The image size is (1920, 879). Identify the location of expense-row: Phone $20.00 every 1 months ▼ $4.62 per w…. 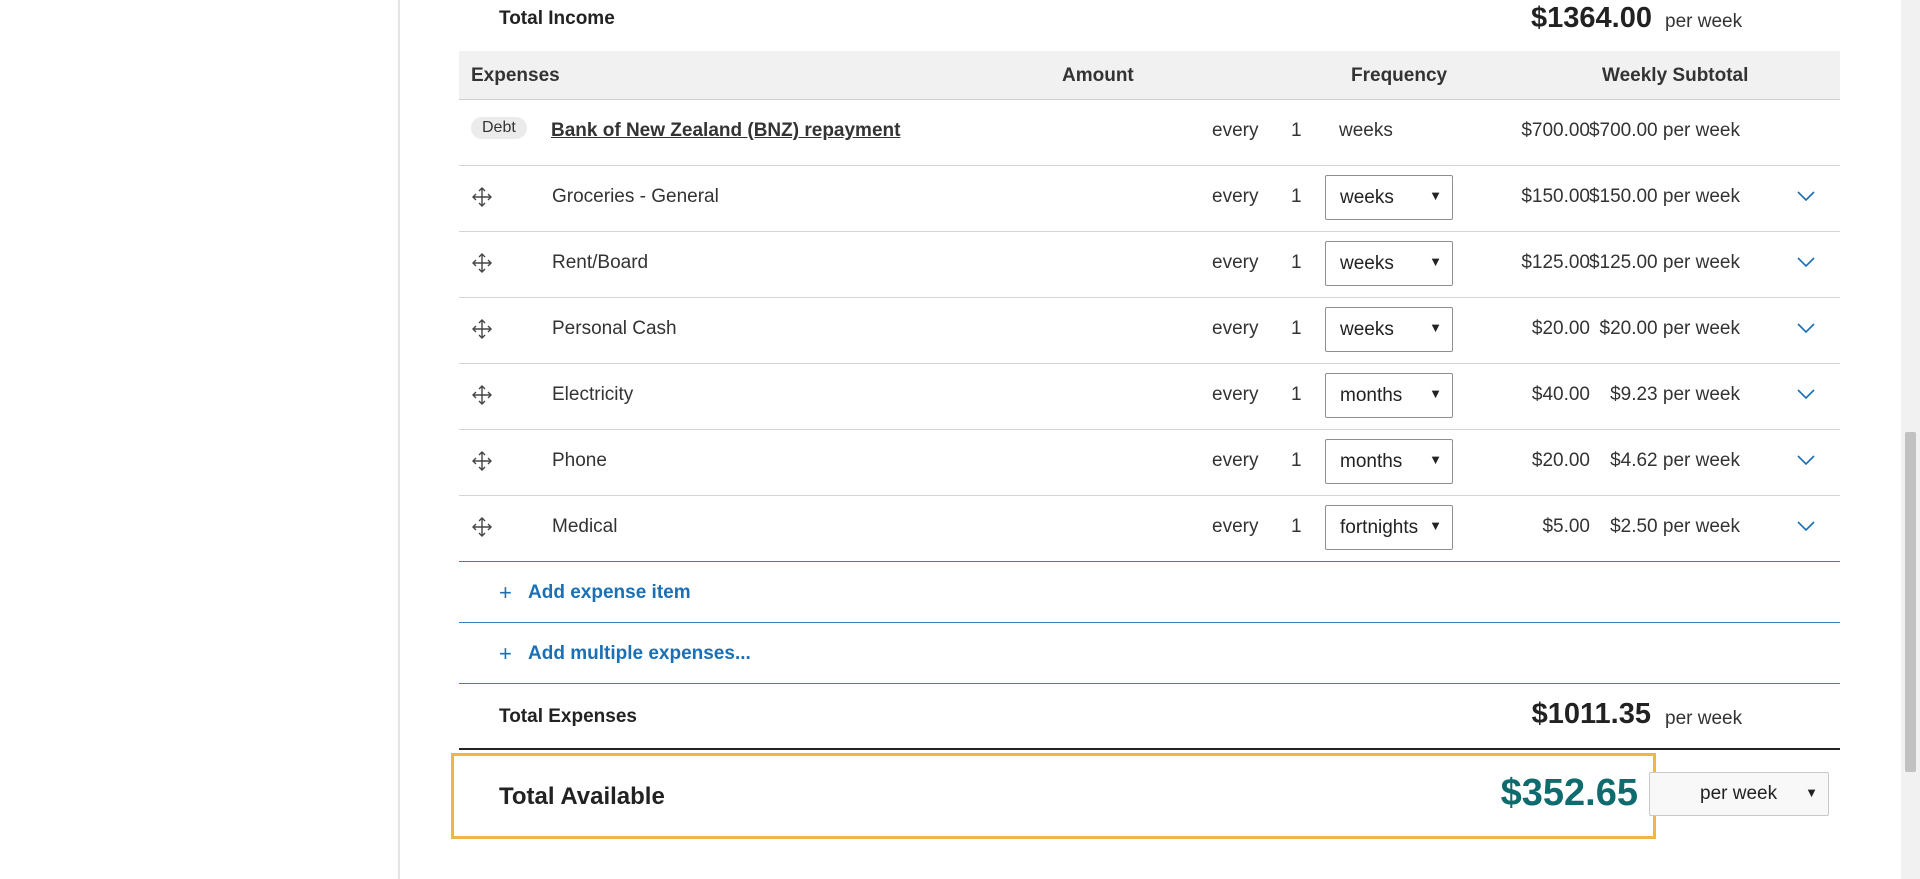
(1149, 463).